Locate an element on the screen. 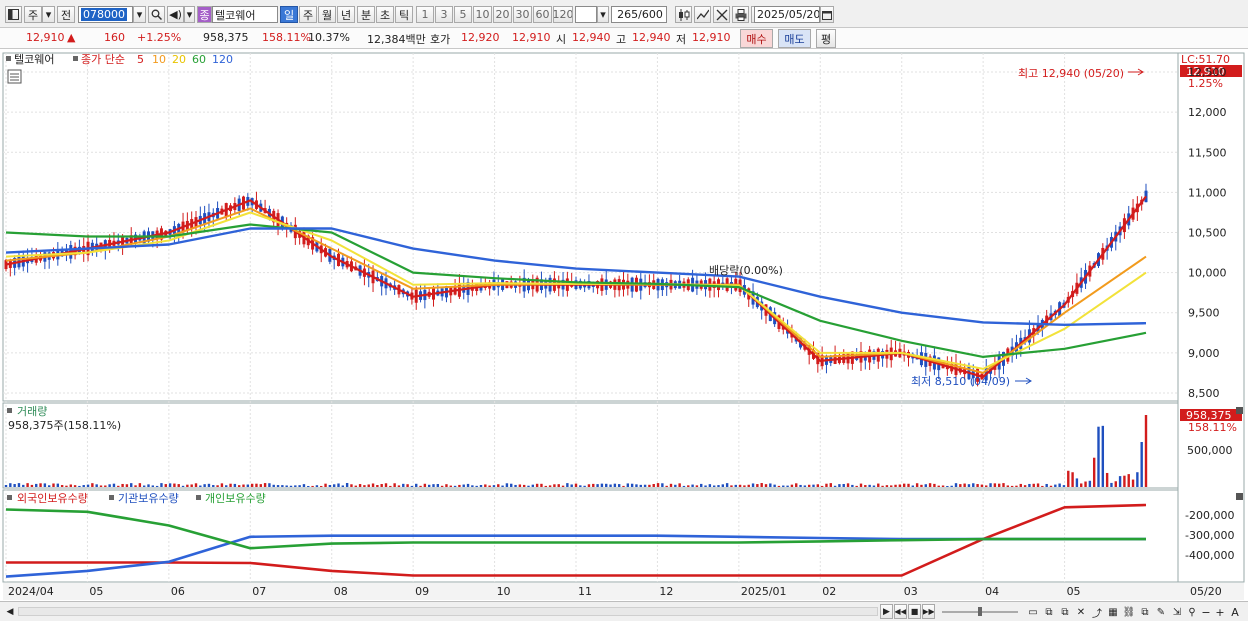 This screenshot has width=1248, height=621. avg-button: 평 is located at coordinates (826, 38).